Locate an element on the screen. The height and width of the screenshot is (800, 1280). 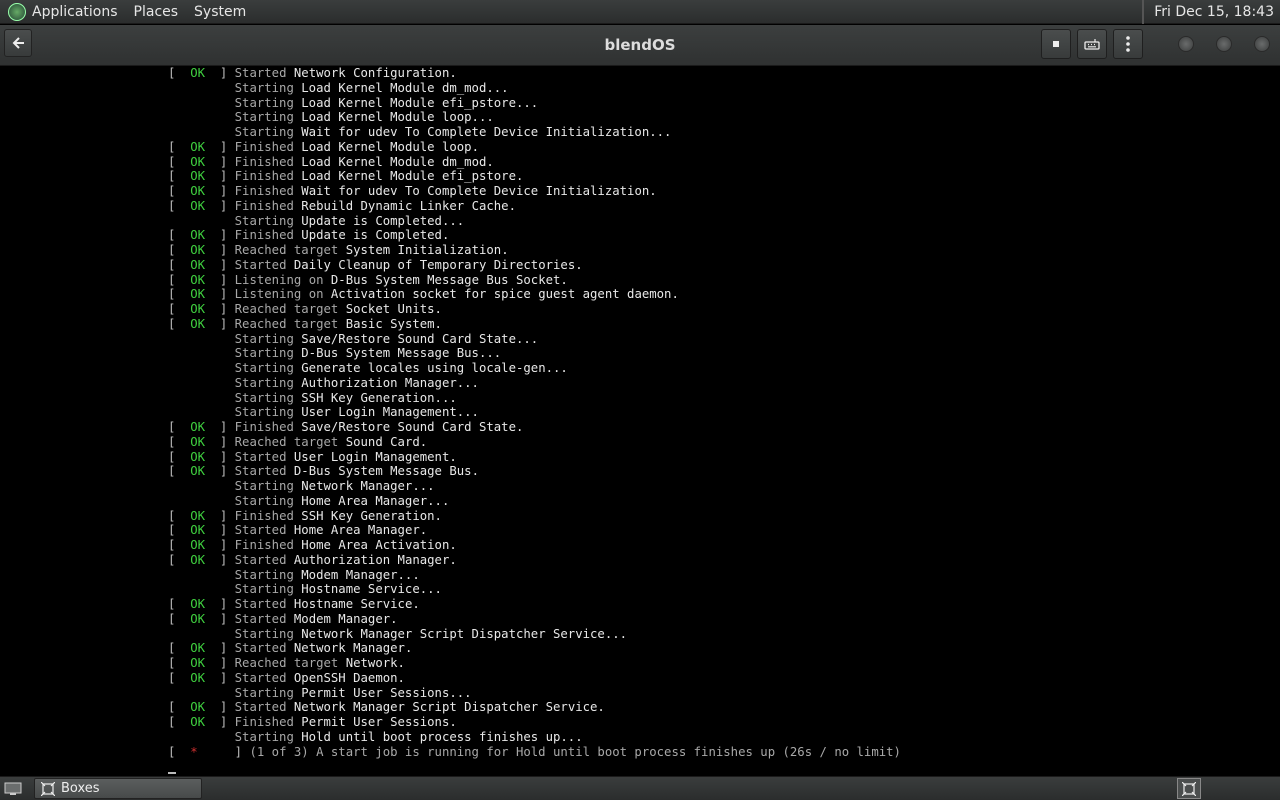
log-text: Home Area Manager. is located at coordinates (360, 530).